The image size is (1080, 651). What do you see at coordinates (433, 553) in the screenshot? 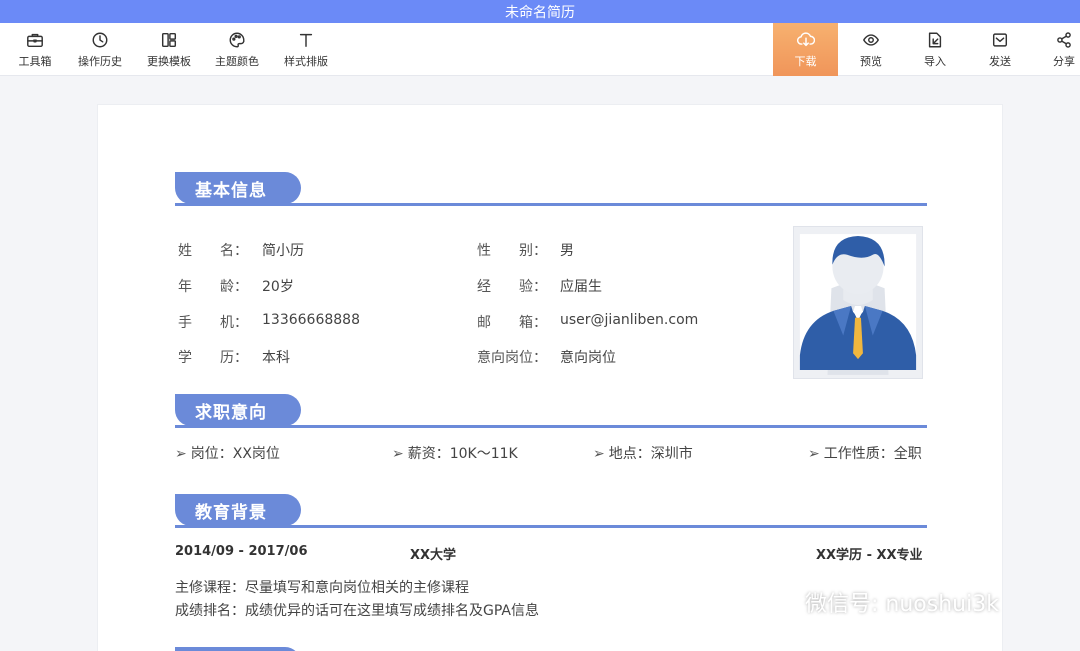
I see `education-school: XX大学` at bounding box center [433, 553].